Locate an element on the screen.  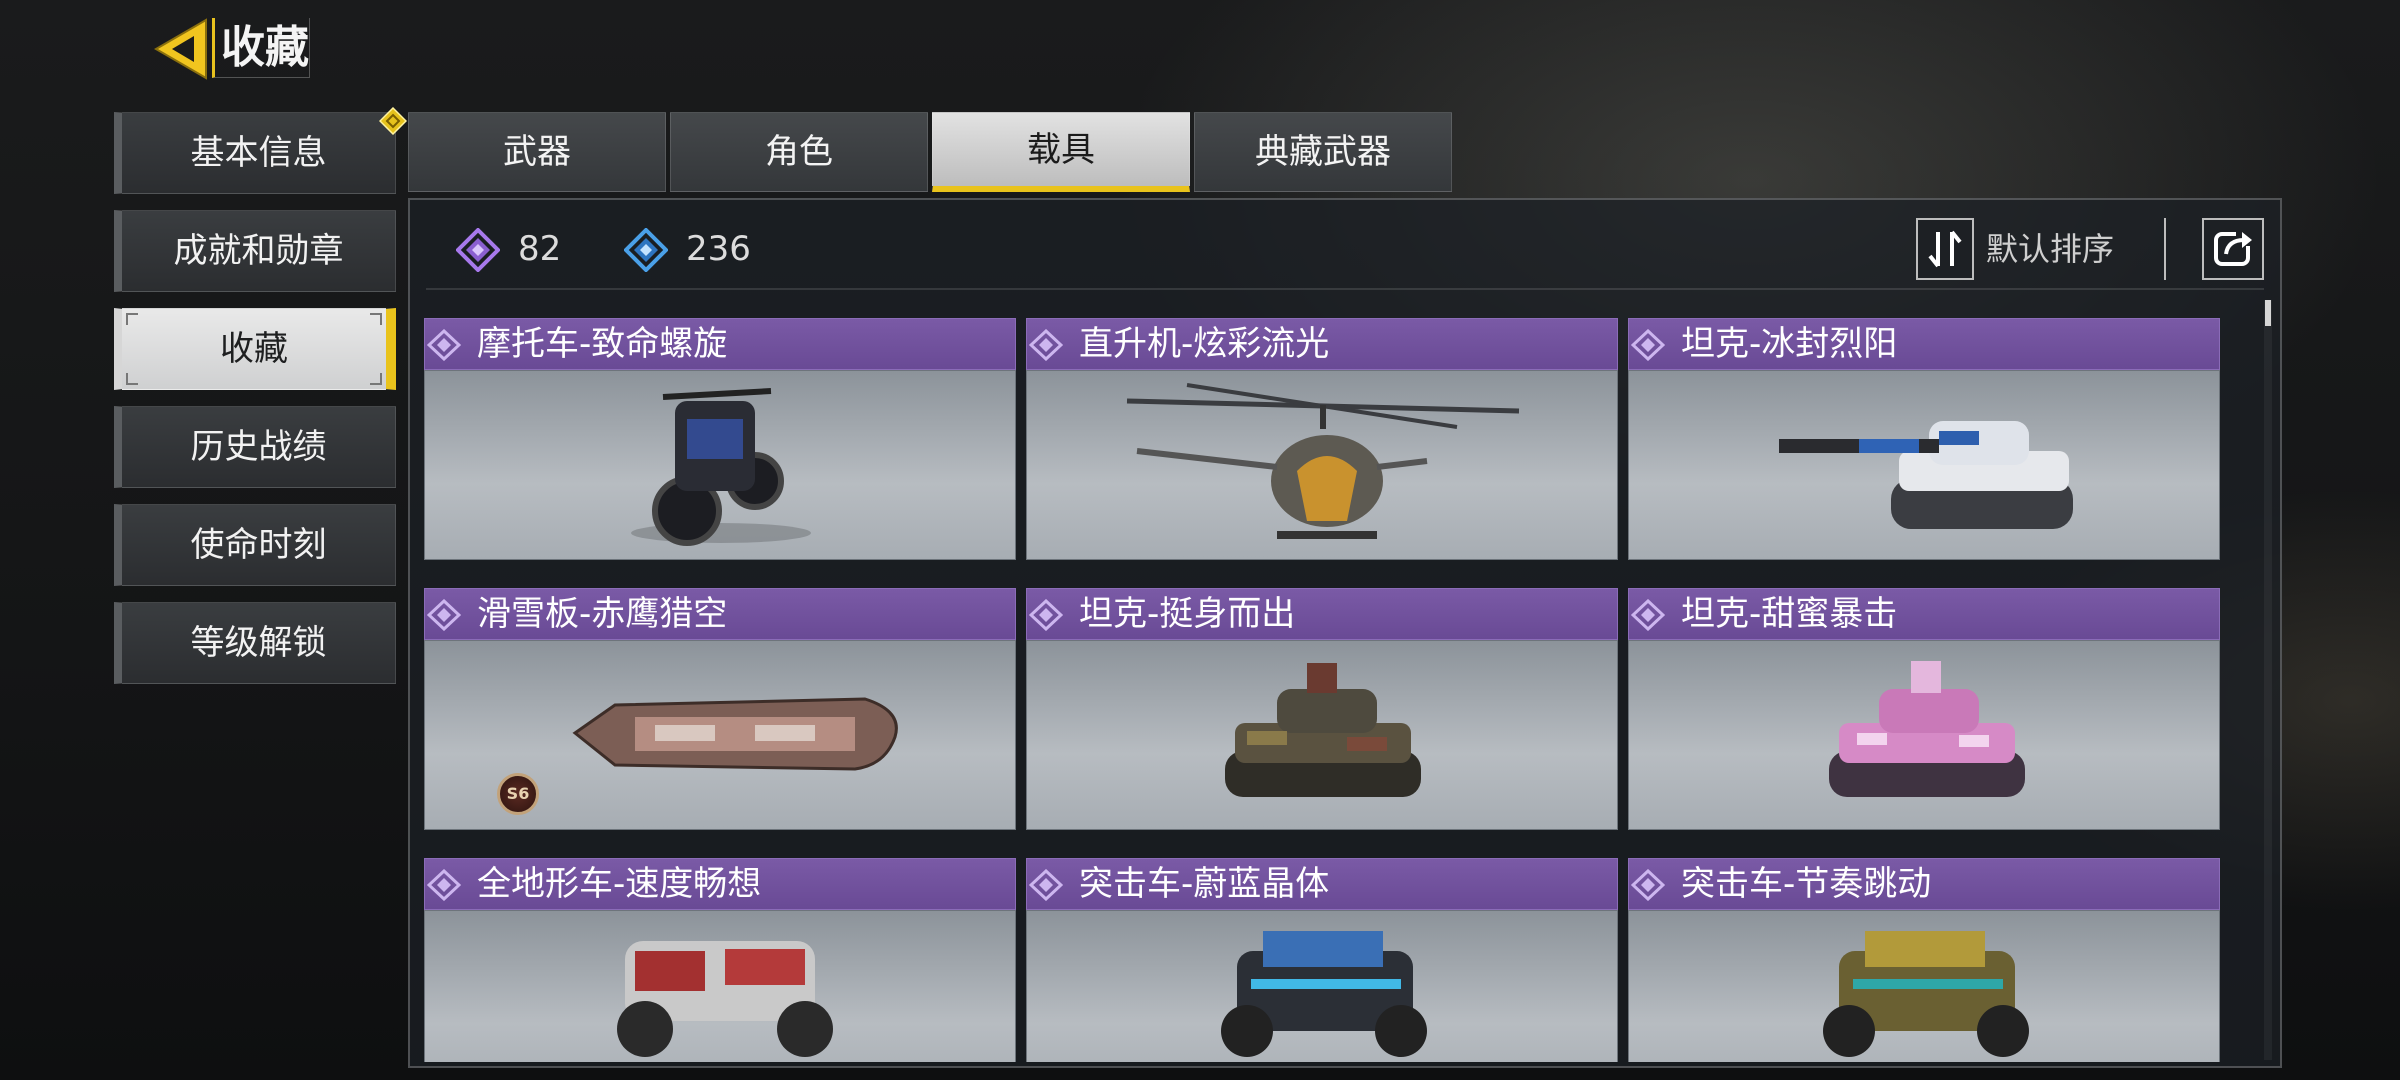
card-header: 直升机-炫彩流光 is located at coordinates (1322, 344).